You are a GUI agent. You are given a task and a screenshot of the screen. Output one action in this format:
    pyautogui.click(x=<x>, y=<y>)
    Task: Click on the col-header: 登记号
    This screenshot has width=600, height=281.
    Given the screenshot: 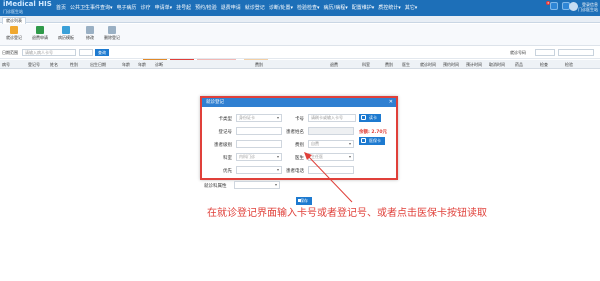 What is the action you would take?
    pyautogui.click(x=34, y=65)
    